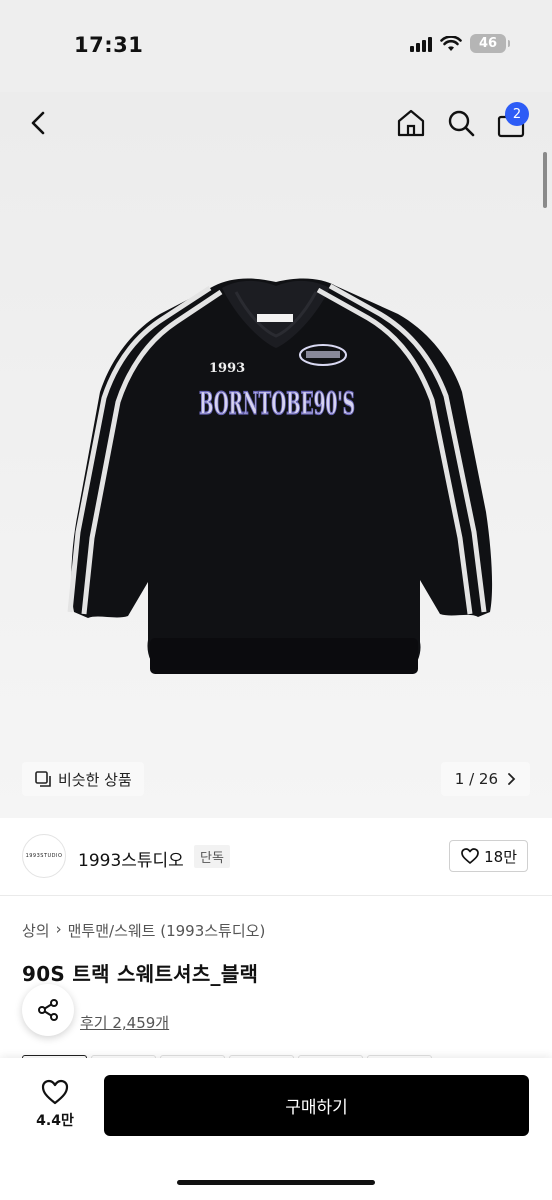  I want to click on buy-button: 구매하기, so click(316, 1105).